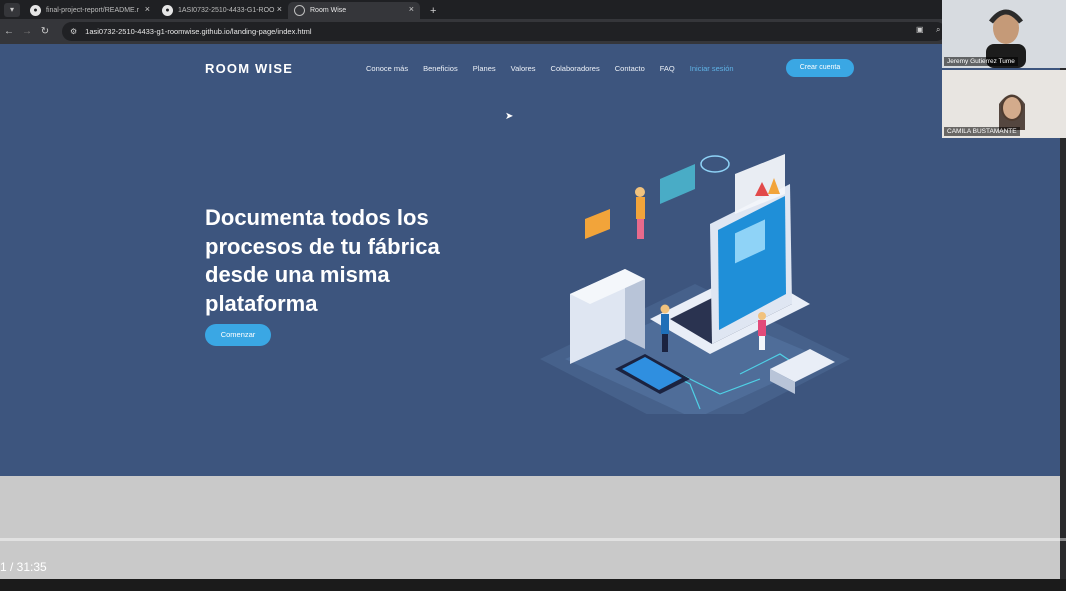  What do you see at coordinates (9, 31) in the screenshot?
I see `back-icon: ←` at bounding box center [9, 31].